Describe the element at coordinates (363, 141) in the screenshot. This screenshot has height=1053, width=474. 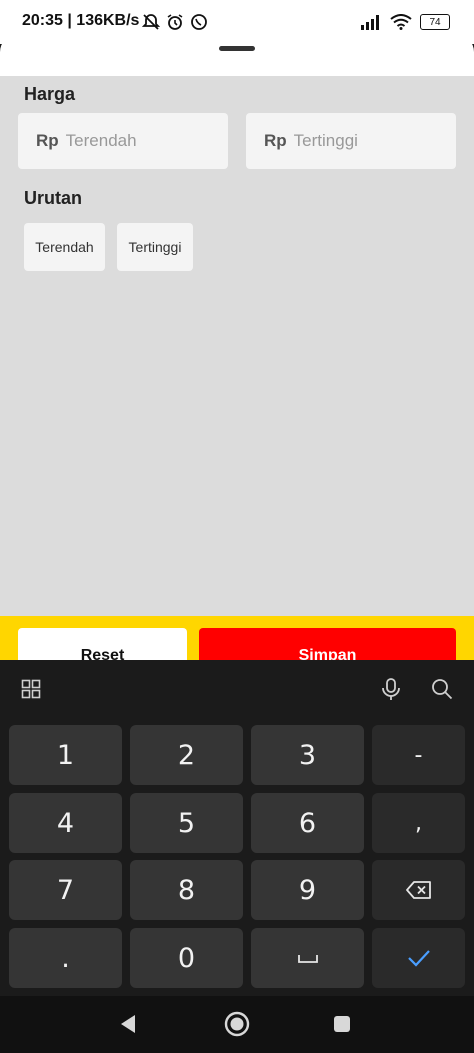
I see `max-price-input` at that location.